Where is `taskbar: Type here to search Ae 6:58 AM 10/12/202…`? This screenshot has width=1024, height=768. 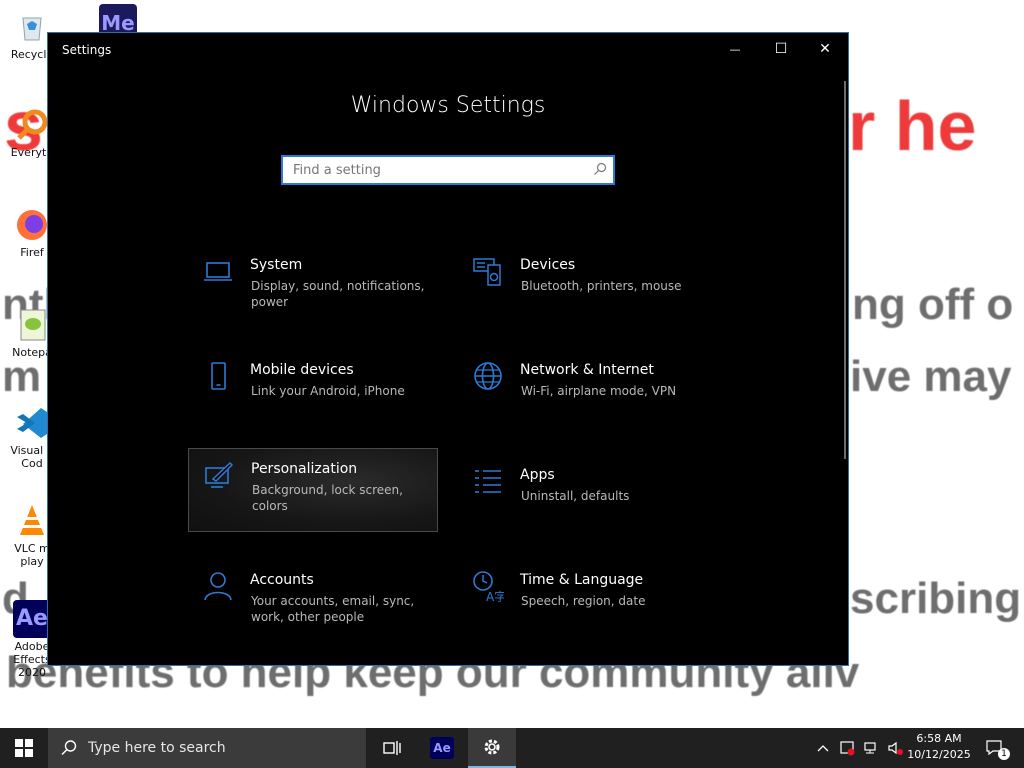
taskbar: Type here to search Ae 6:58 AM 10/12/202… is located at coordinates (512, 748).